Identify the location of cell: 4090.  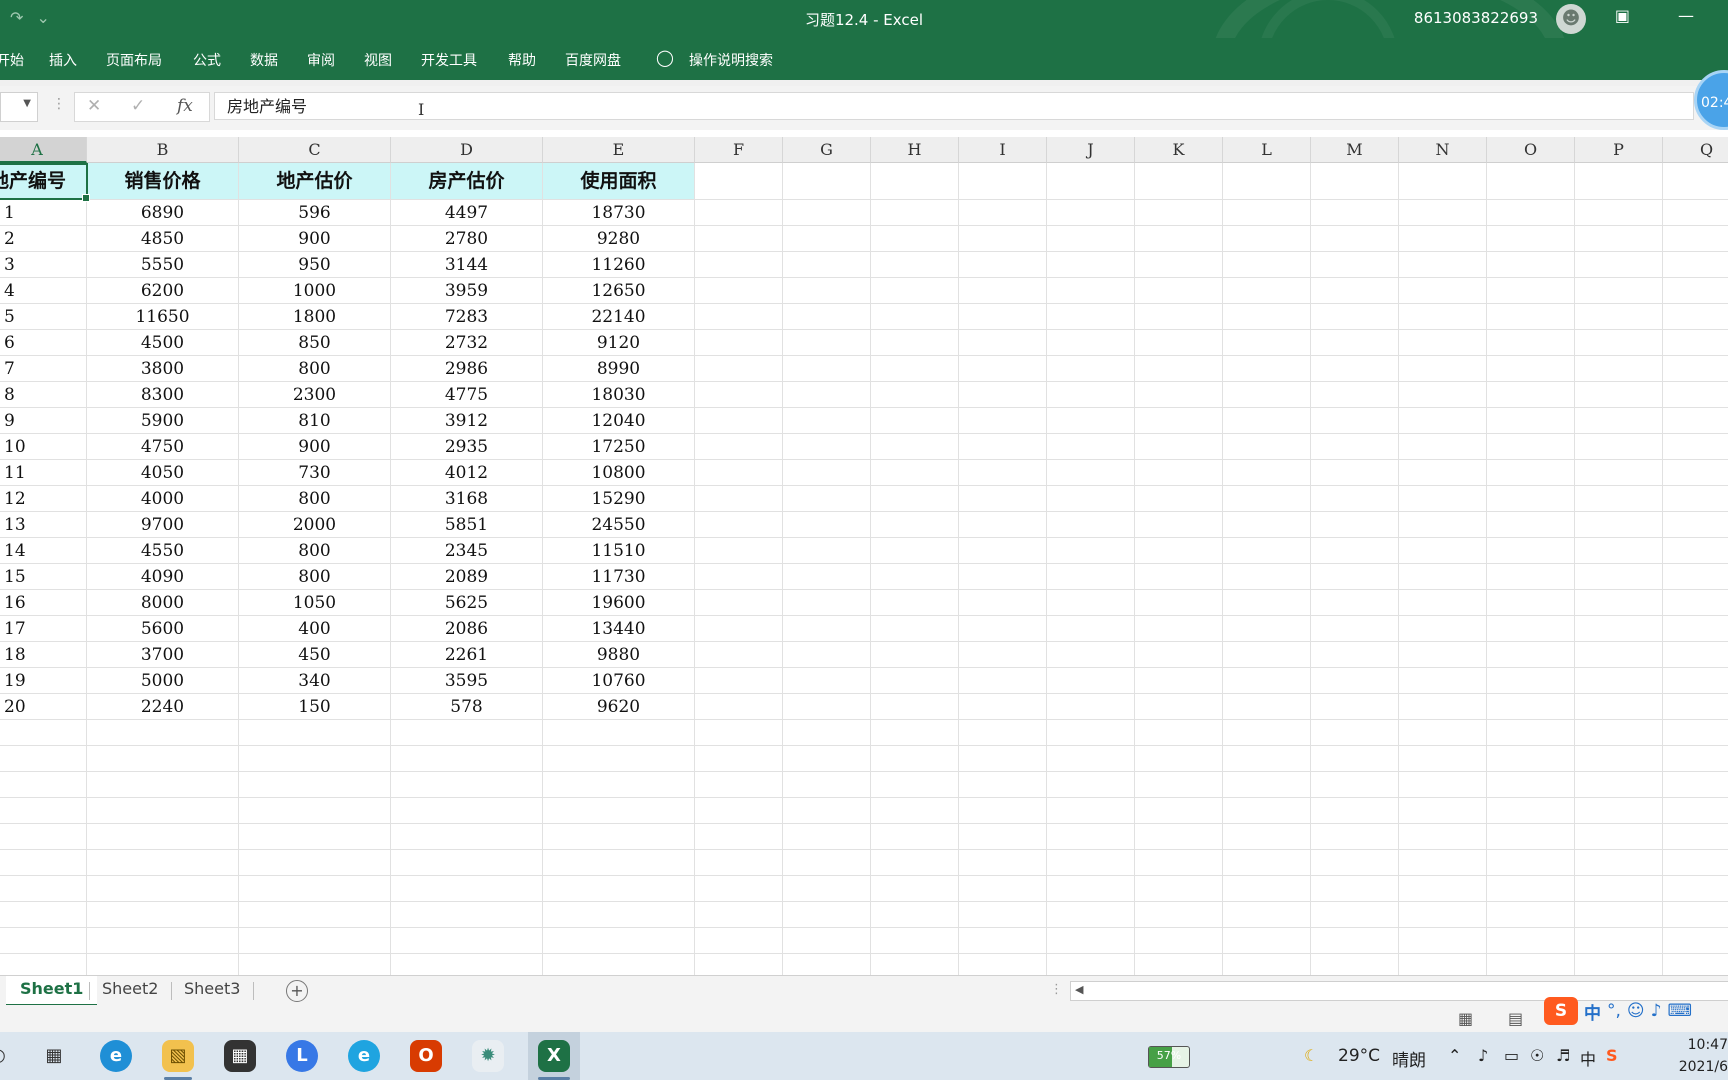
(163, 577).